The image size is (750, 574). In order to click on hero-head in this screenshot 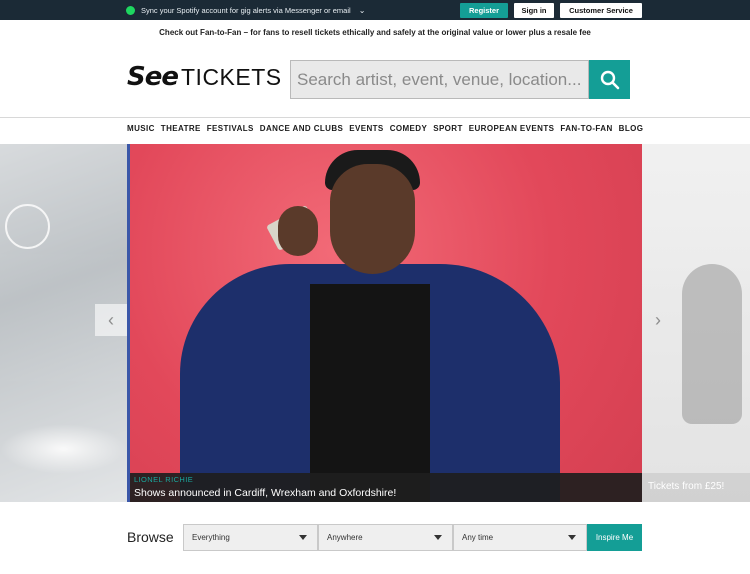, I will do `click(372, 219)`.